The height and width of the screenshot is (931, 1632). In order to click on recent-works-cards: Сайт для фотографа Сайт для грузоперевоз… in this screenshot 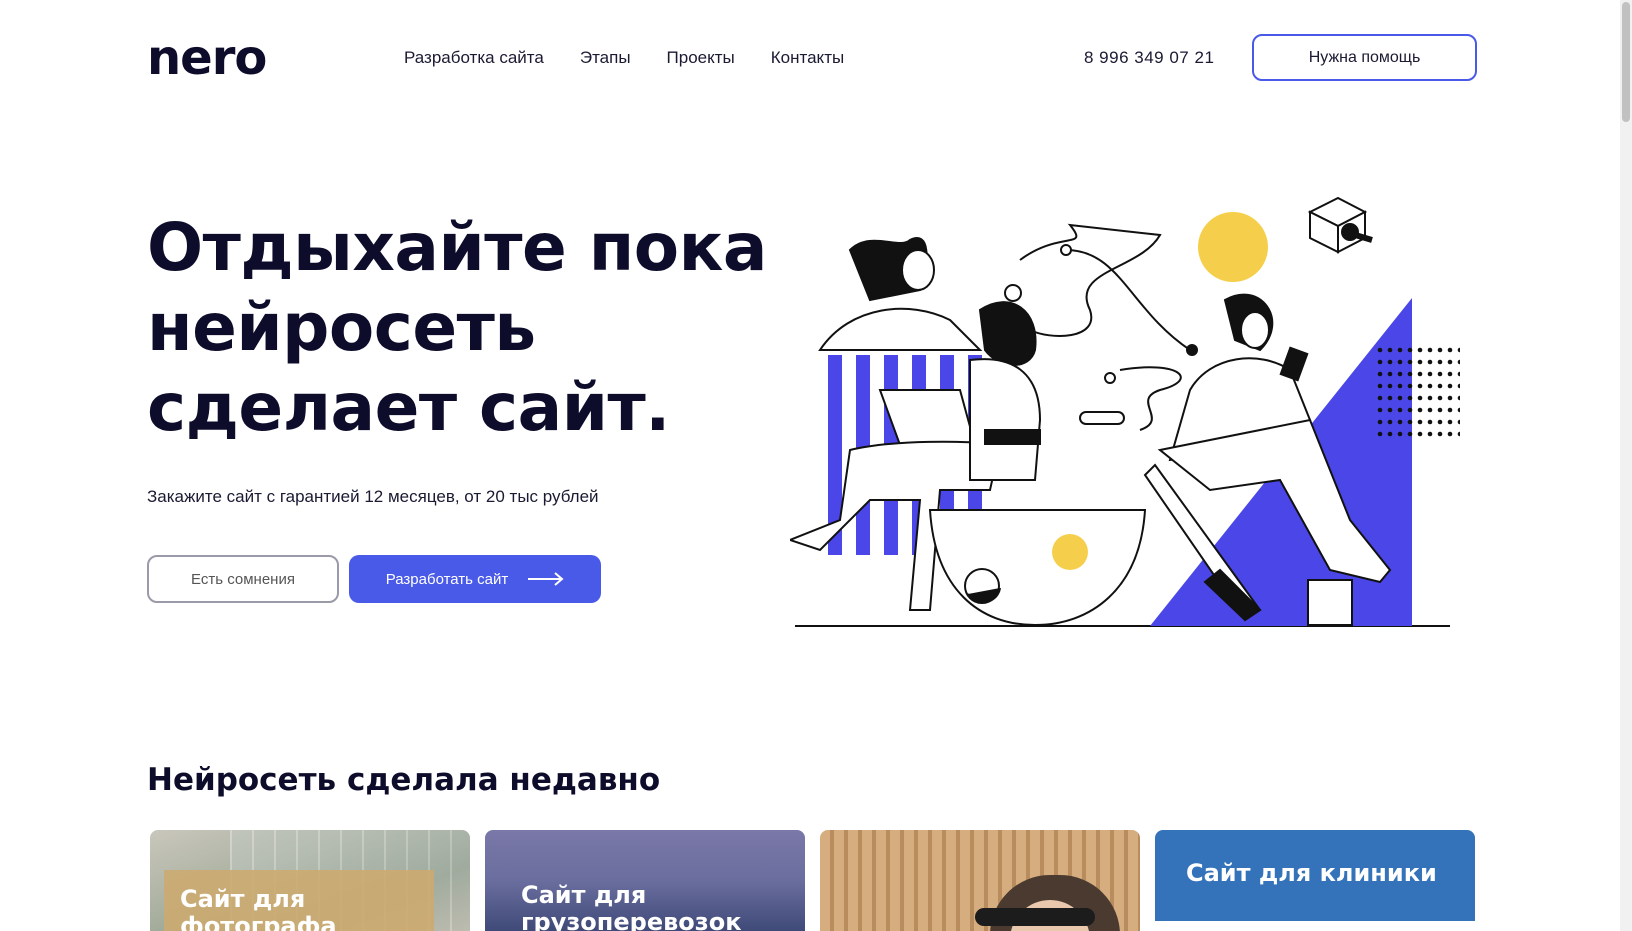, I will do `click(813, 880)`.